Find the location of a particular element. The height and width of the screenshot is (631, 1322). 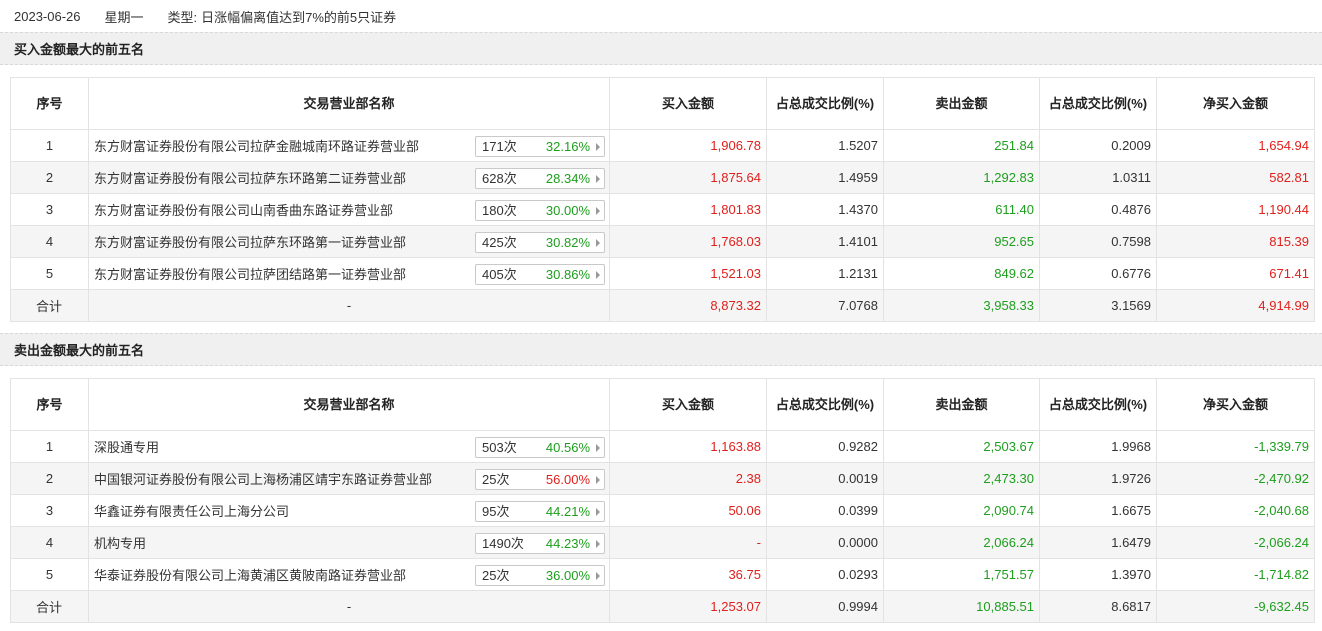

row-index: 4 is located at coordinates (49, 241).